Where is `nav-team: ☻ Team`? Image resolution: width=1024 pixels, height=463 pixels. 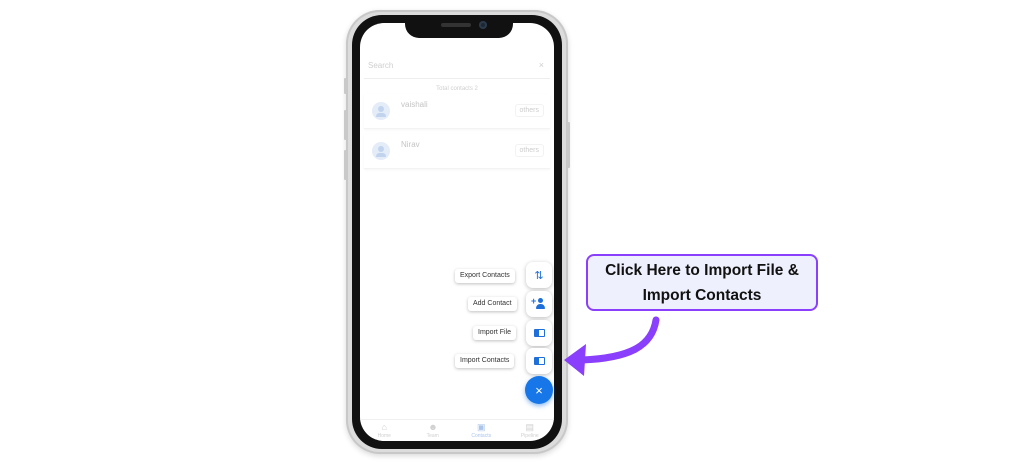 nav-team: ☻ Team is located at coordinates (433, 431).